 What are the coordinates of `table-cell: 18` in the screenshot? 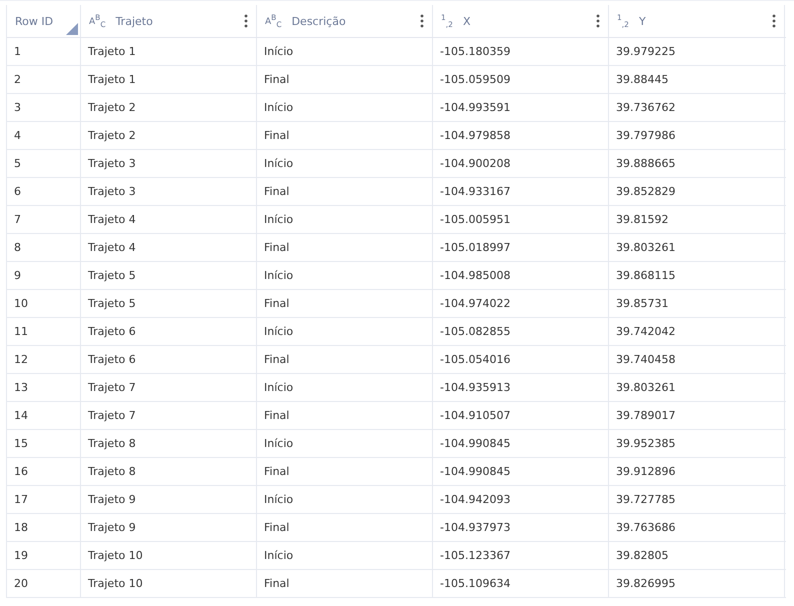 It's located at (44, 527).